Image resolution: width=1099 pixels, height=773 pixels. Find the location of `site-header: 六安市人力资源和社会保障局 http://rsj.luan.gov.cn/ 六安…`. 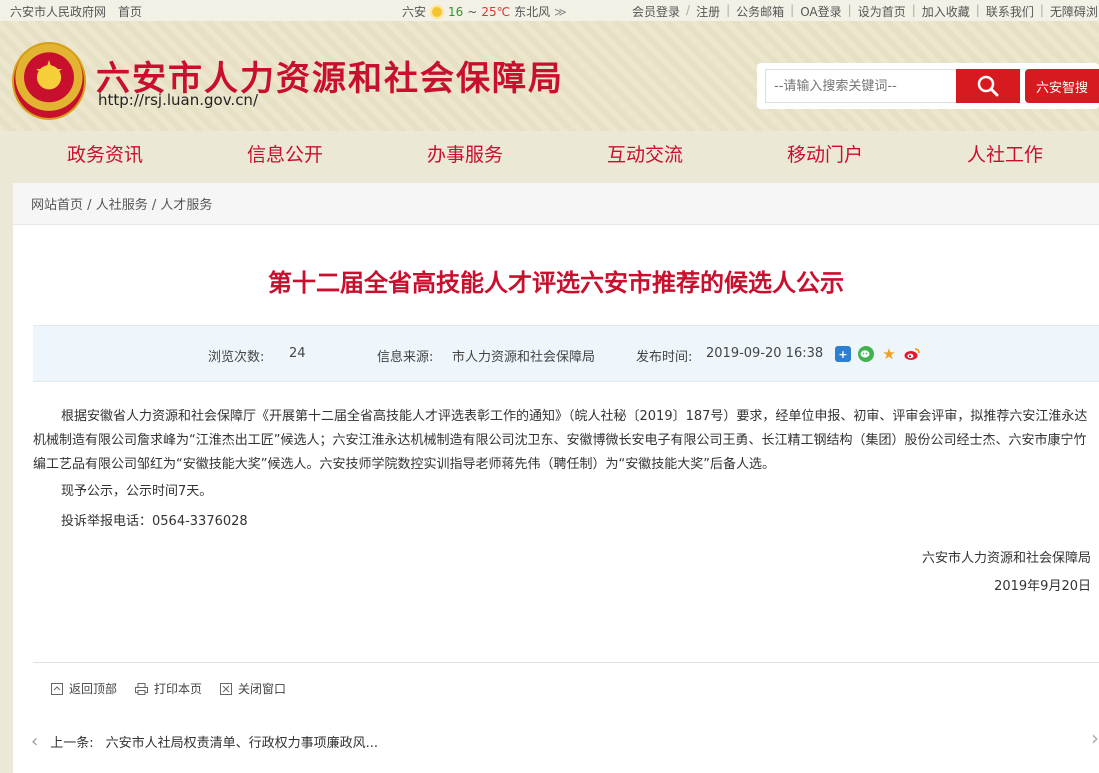

site-header: 六安市人力资源和社会保障局 http://rsj.luan.gov.cn/ 六安… is located at coordinates (549, 76).